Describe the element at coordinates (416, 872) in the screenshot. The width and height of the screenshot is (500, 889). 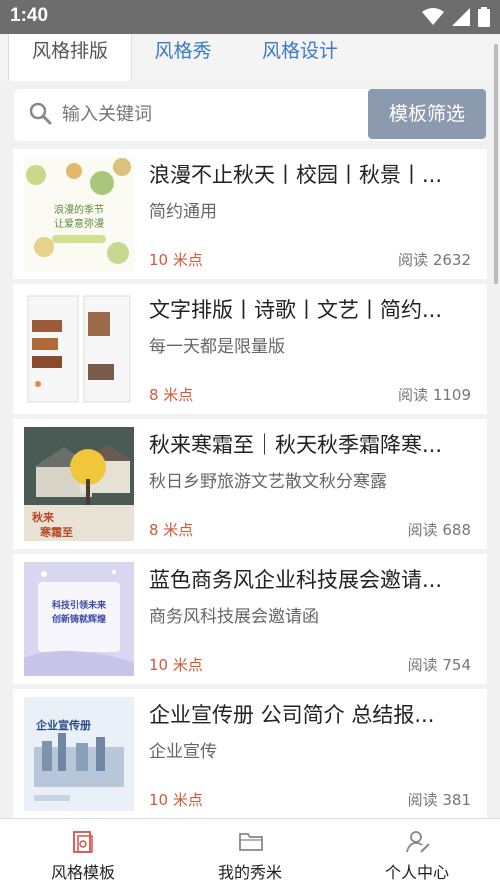
I see `nav-label: 个人中心` at that location.